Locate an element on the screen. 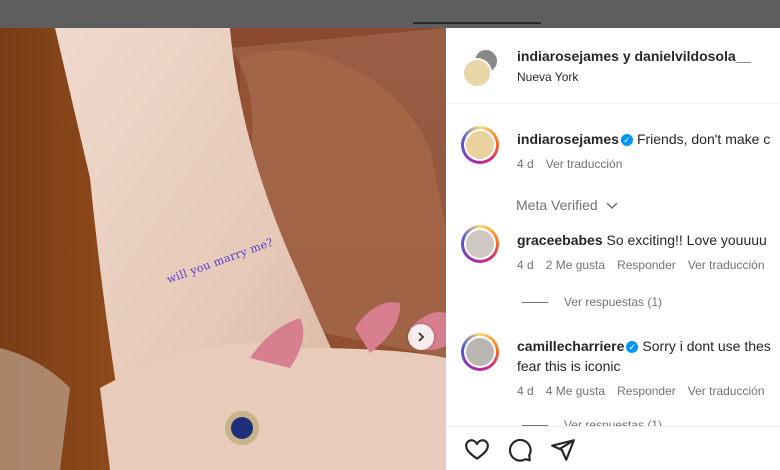 The image size is (780, 470). next-photo-button is located at coordinates (421, 337).